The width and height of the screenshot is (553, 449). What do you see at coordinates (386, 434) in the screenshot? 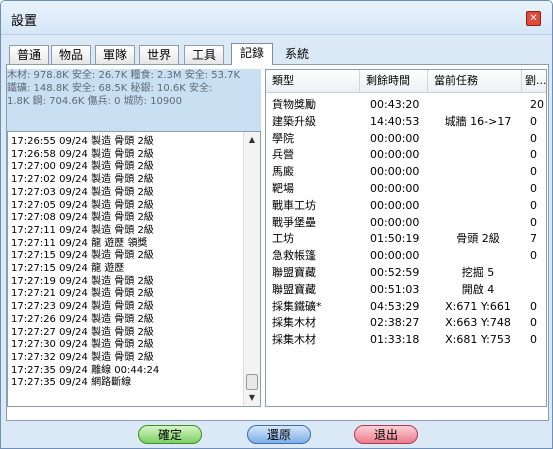
I see `exit-button: 退出` at bounding box center [386, 434].